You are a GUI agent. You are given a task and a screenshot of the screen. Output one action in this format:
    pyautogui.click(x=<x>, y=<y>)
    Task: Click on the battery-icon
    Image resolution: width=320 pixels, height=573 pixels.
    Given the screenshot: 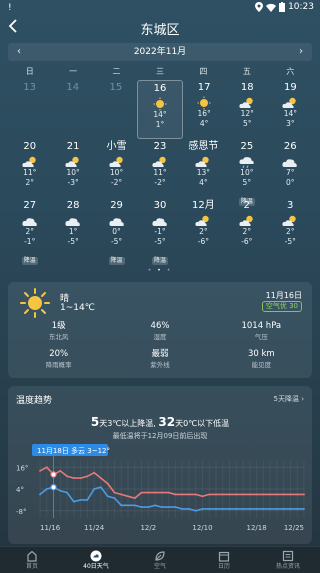 What is the action you would take?
    pyautogui.click(x=282, y=7)
    